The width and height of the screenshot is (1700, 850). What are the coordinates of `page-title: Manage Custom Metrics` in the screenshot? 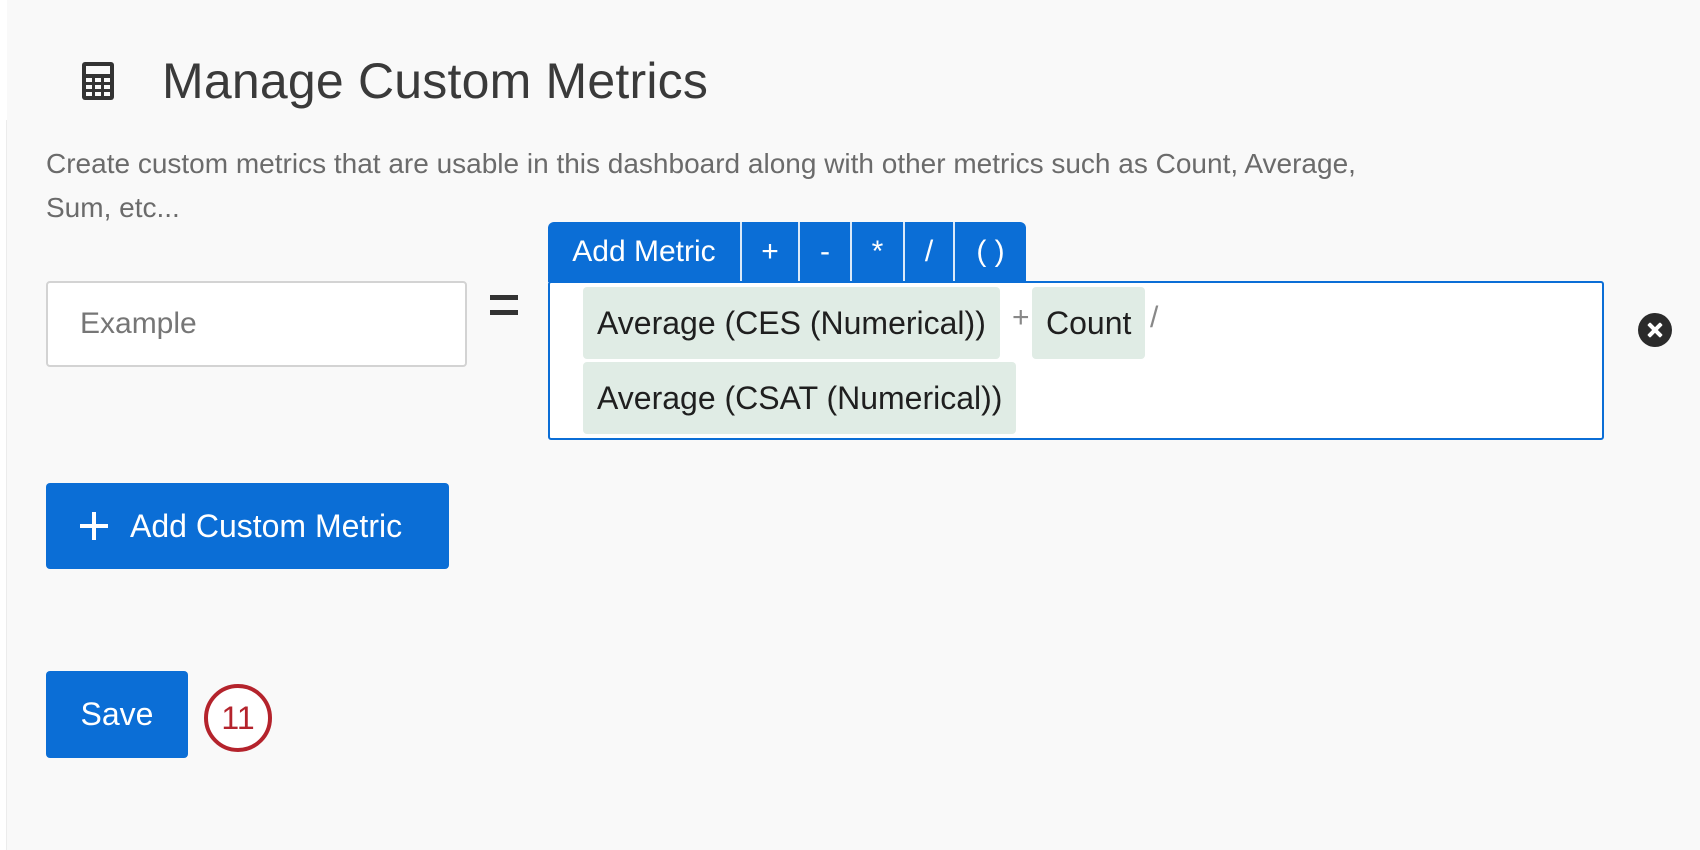 It's located at (435, 81).